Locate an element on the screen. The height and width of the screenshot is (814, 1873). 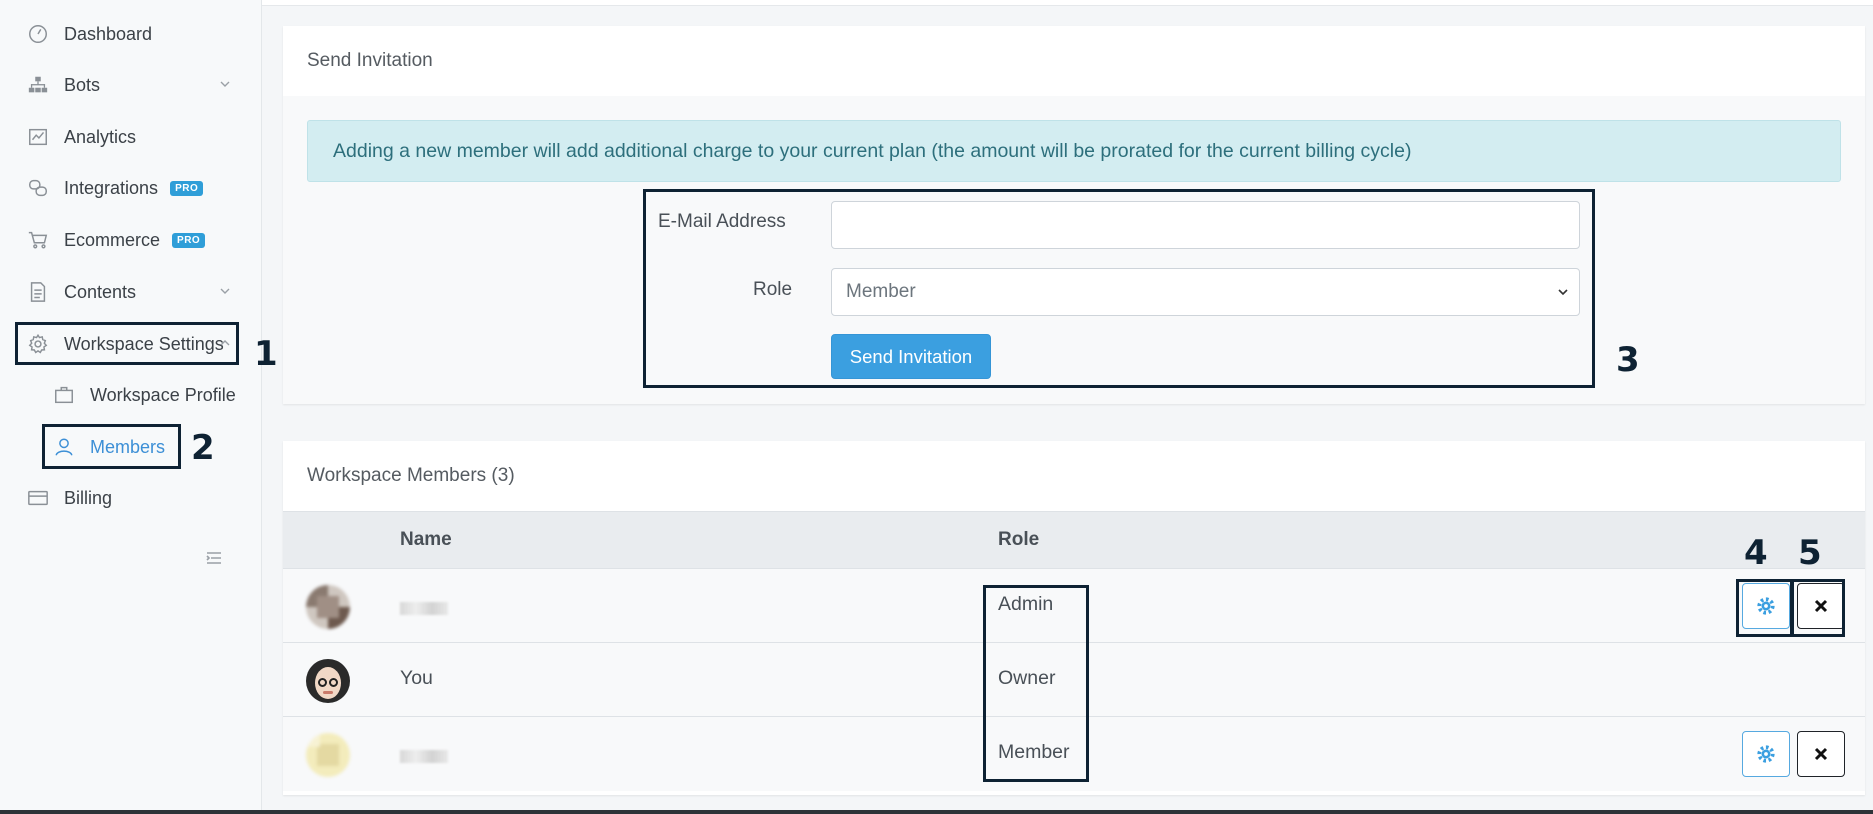
bottom-edge is located at coordinates (936, 812).